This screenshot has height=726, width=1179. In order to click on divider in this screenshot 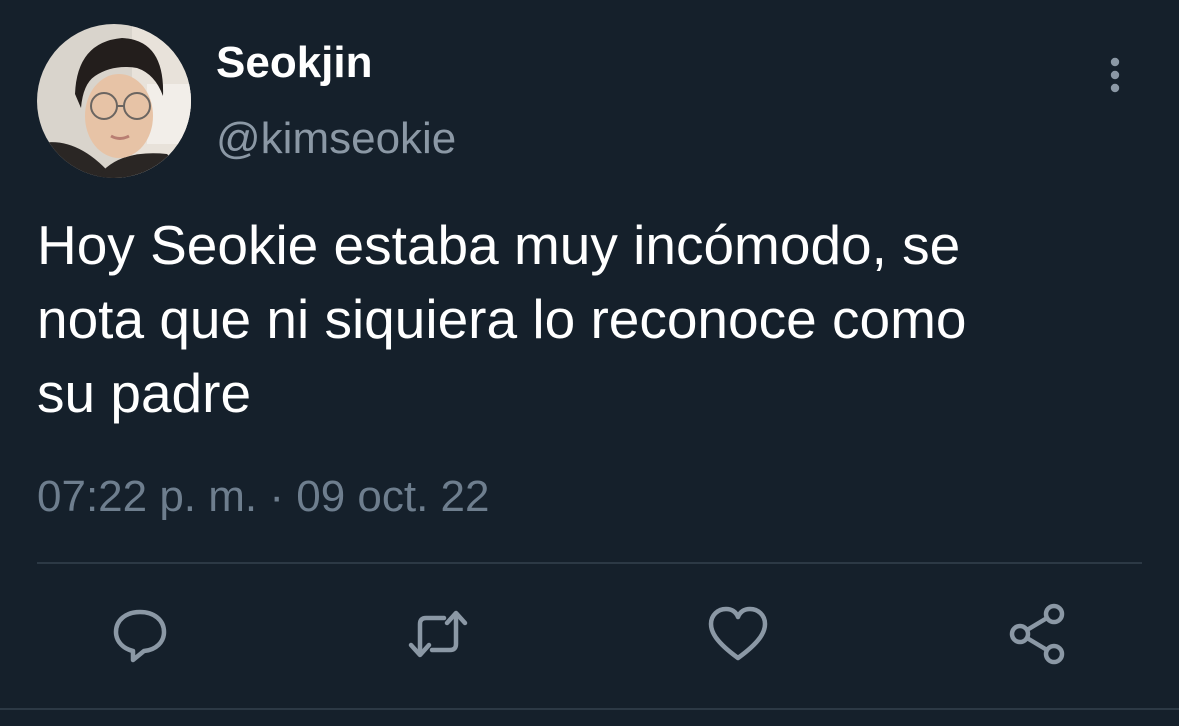, I will do `click(589, 563)`.